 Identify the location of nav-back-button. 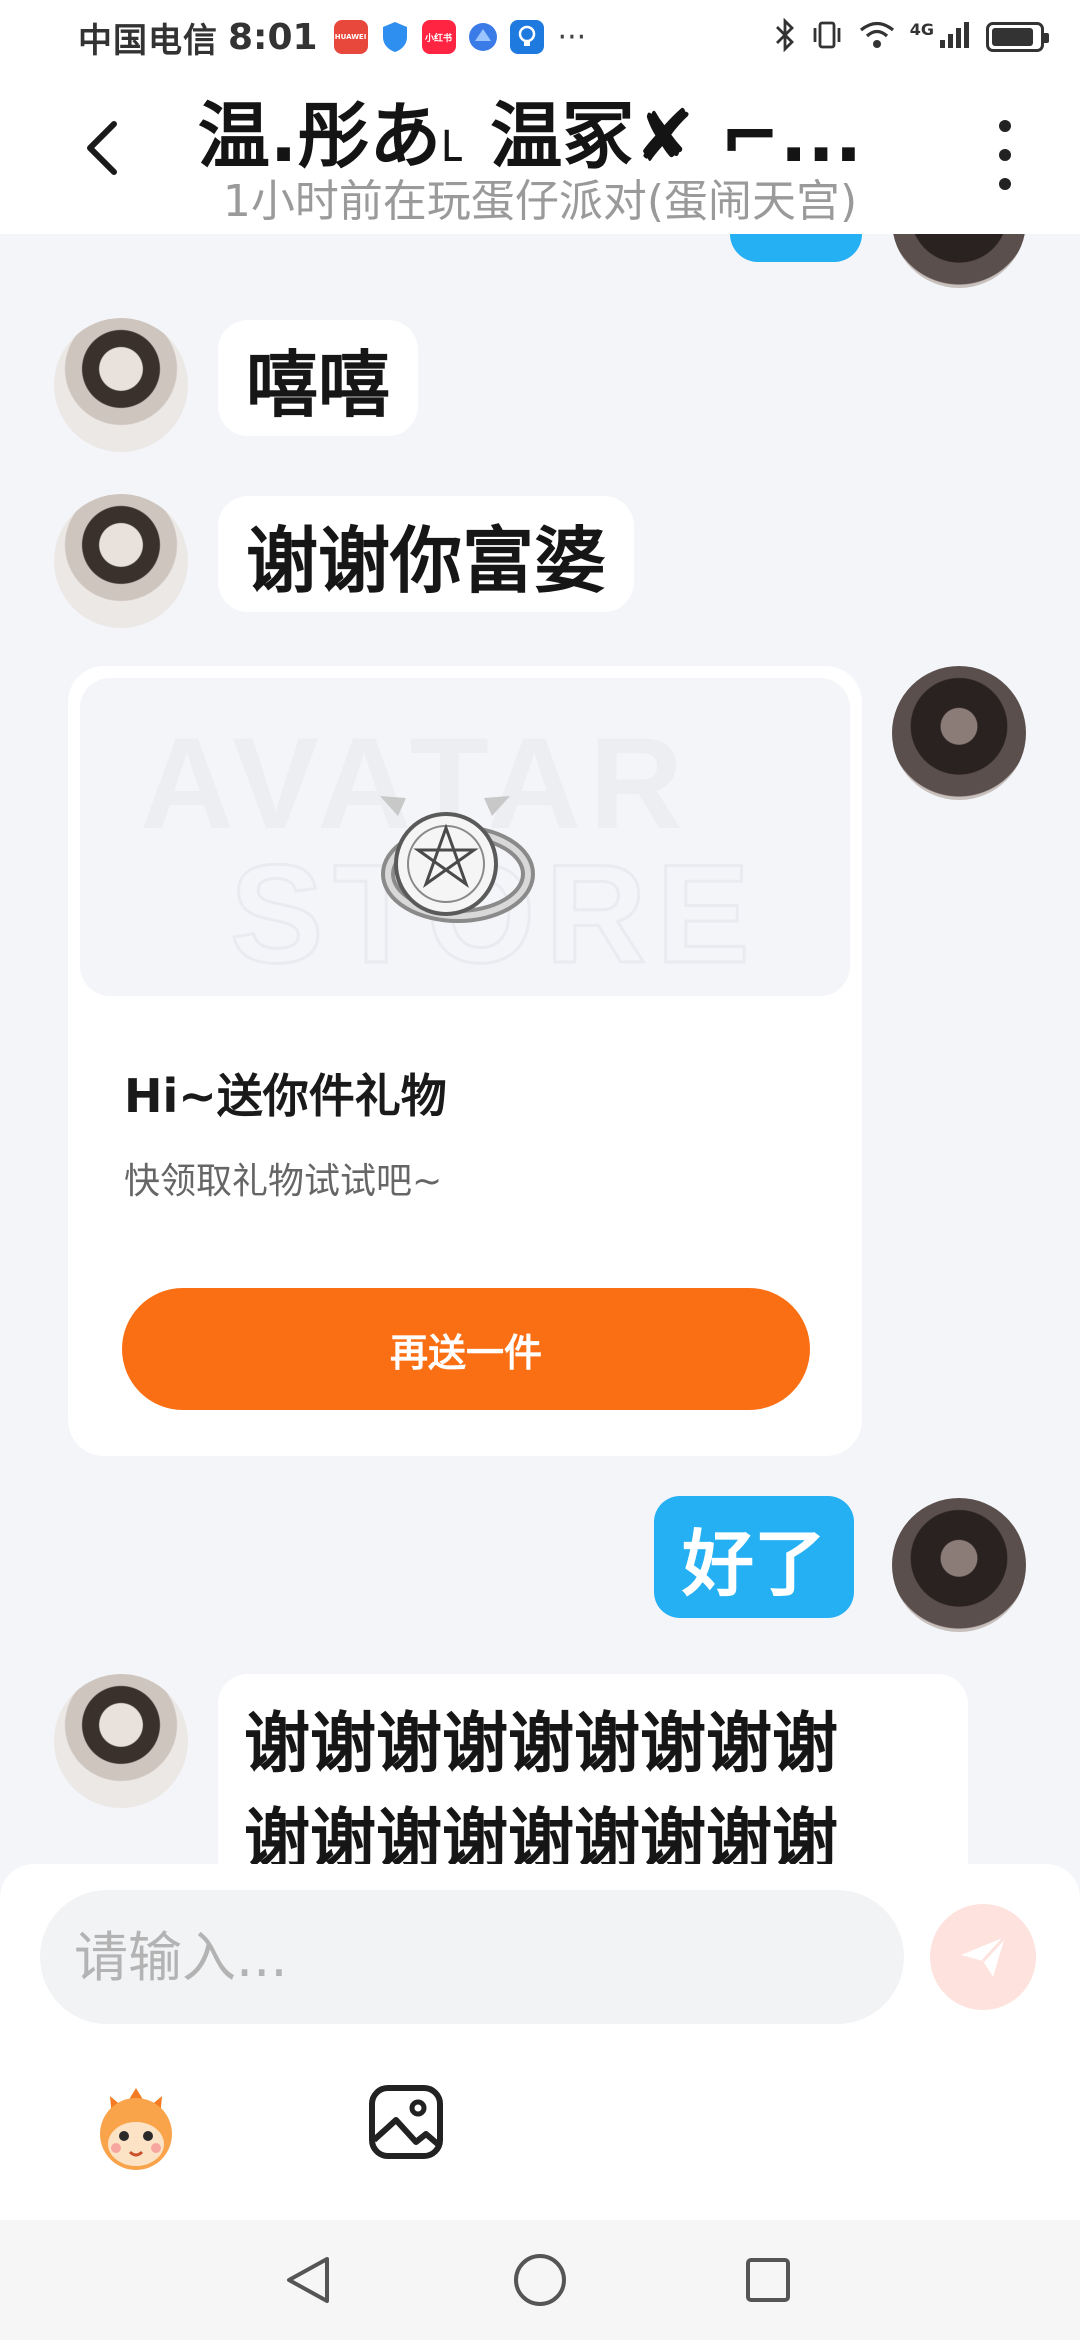
(308, 2280).